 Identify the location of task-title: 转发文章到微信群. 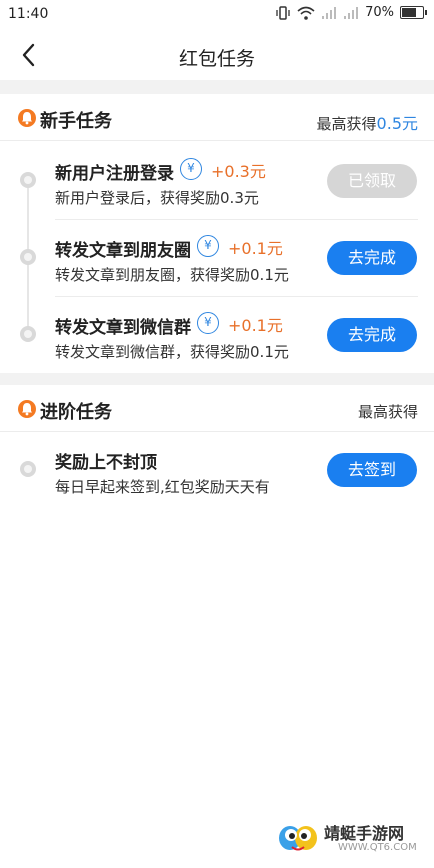
(123, 328).